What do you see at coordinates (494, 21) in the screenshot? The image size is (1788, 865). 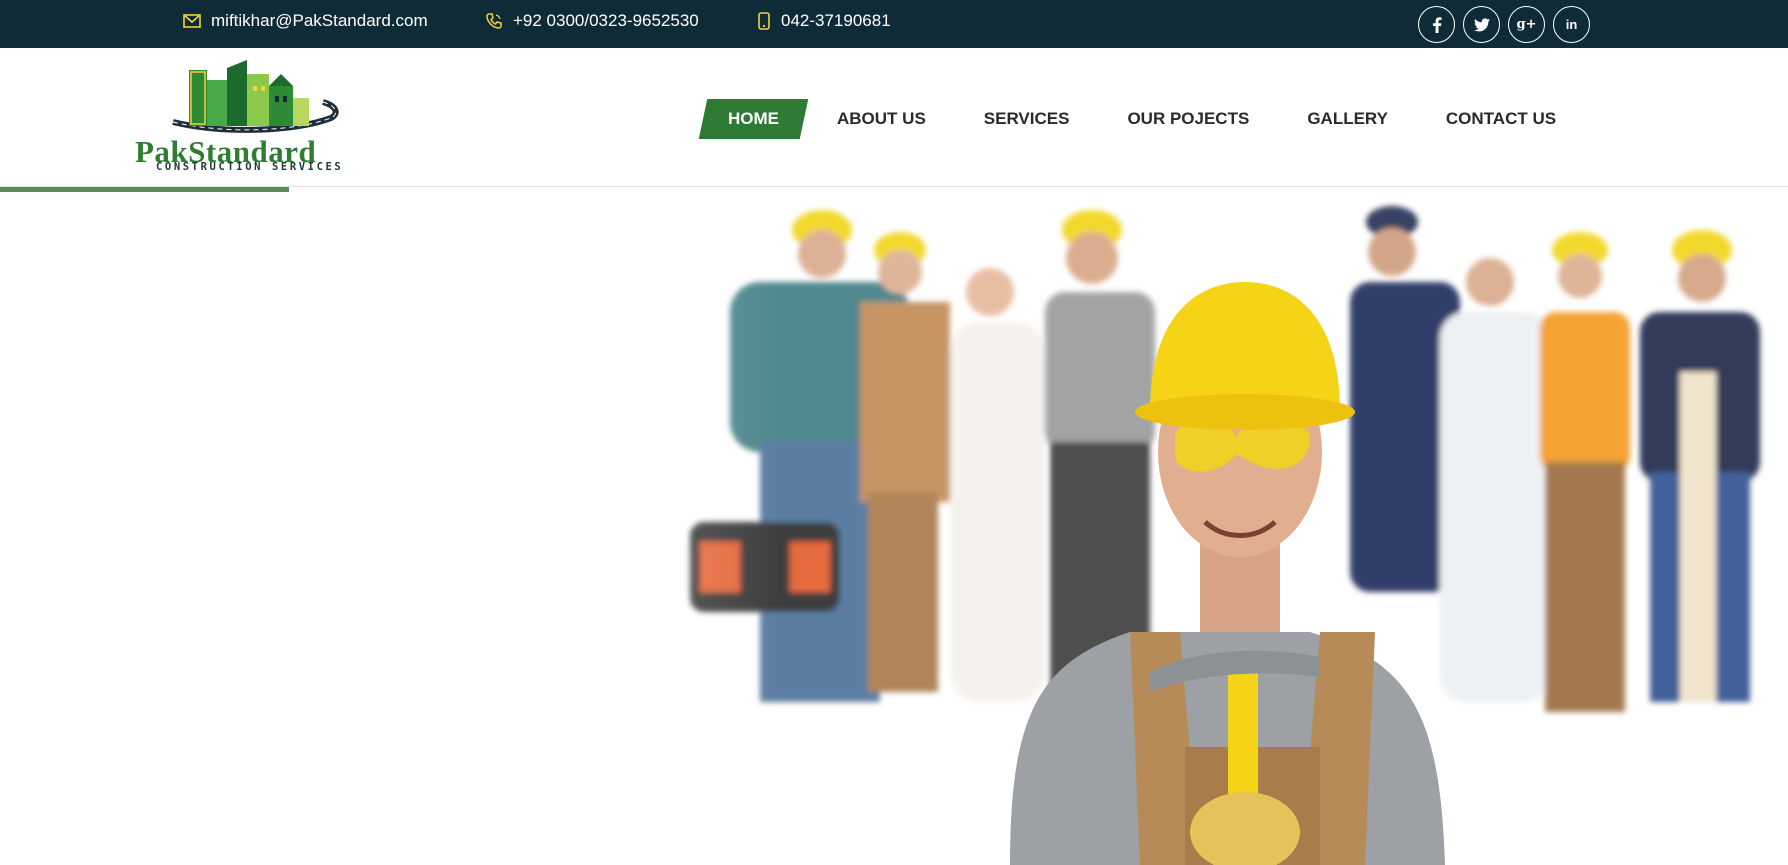 I see `phone-icon` at bounding box center [494, 21].